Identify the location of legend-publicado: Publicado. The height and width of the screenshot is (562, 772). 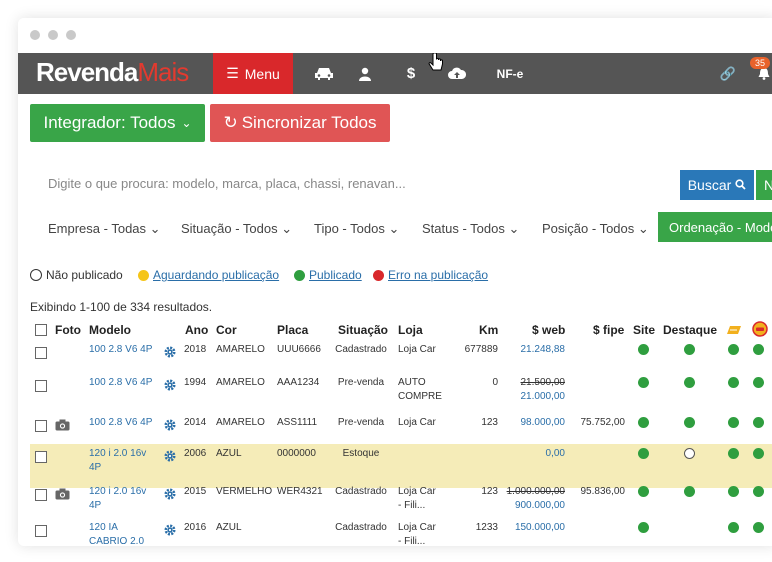
(328, 275).